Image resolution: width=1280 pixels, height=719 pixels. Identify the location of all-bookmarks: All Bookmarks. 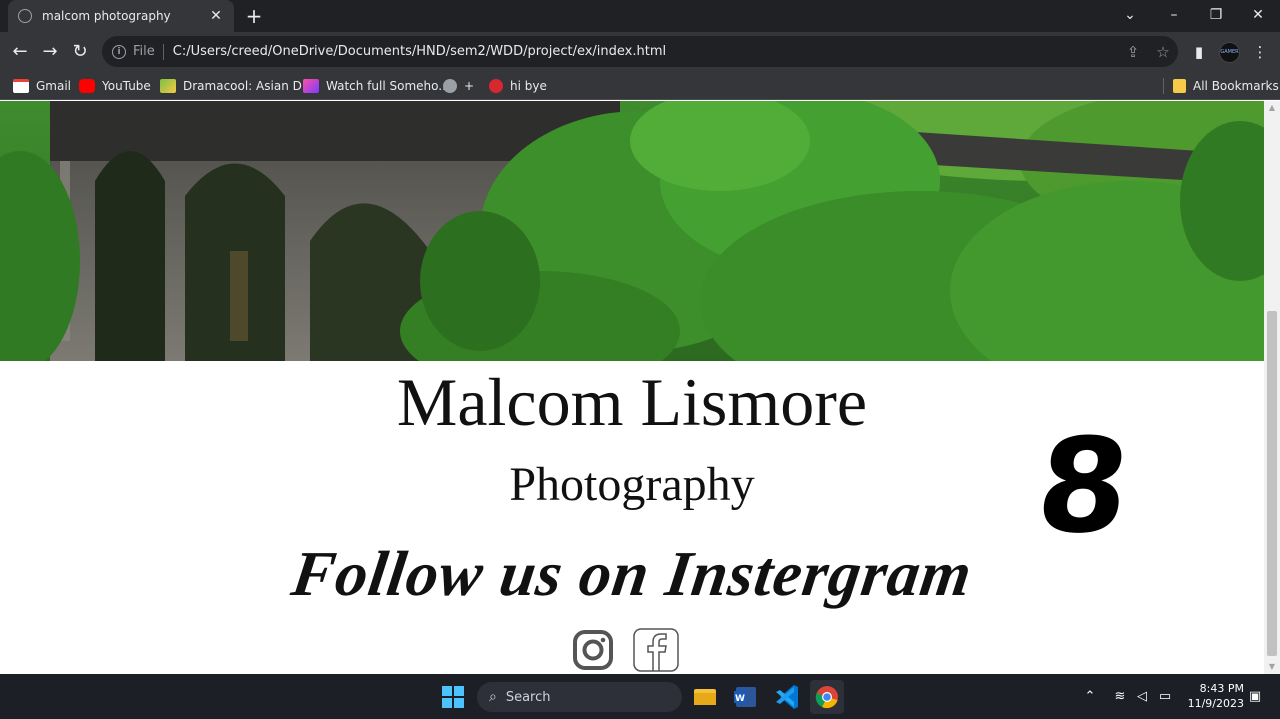
(1226, 86).